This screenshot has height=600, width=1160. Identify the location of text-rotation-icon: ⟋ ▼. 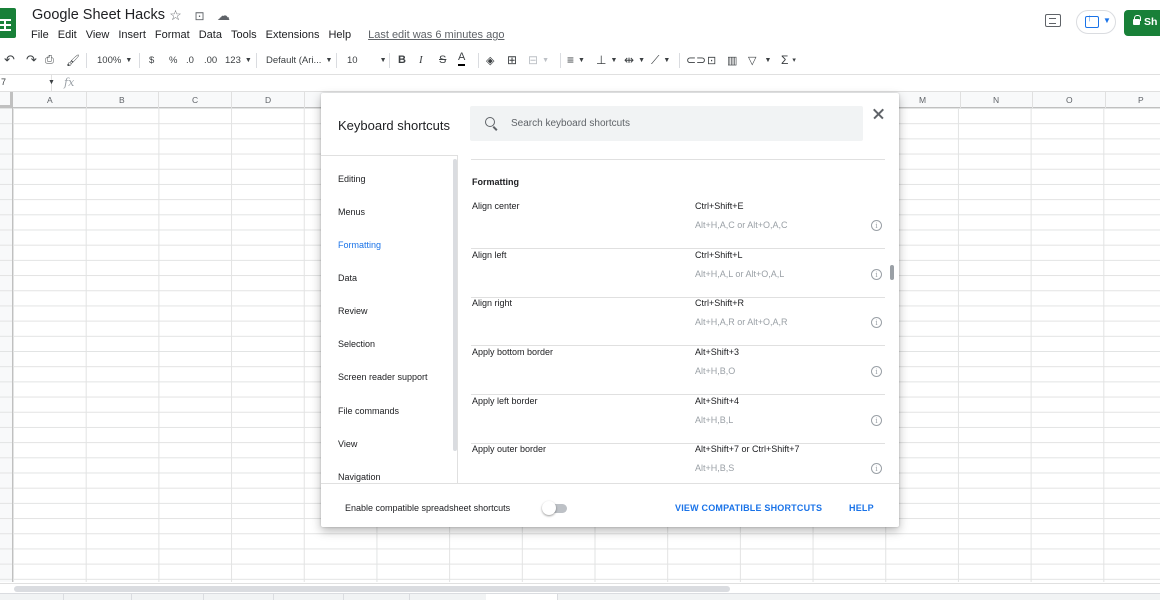
(660, 60).